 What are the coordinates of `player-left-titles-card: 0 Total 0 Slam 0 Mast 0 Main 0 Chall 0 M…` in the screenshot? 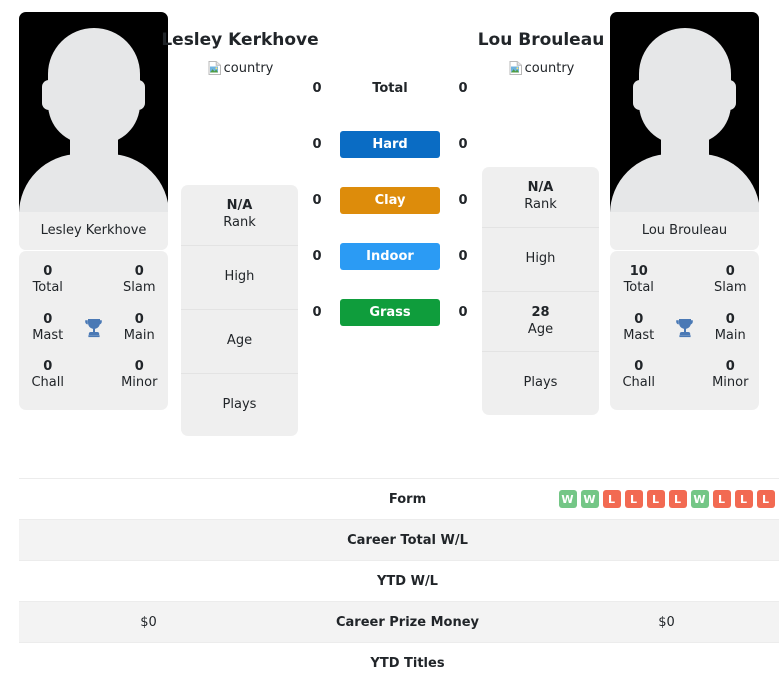 It's located at (93, 330).